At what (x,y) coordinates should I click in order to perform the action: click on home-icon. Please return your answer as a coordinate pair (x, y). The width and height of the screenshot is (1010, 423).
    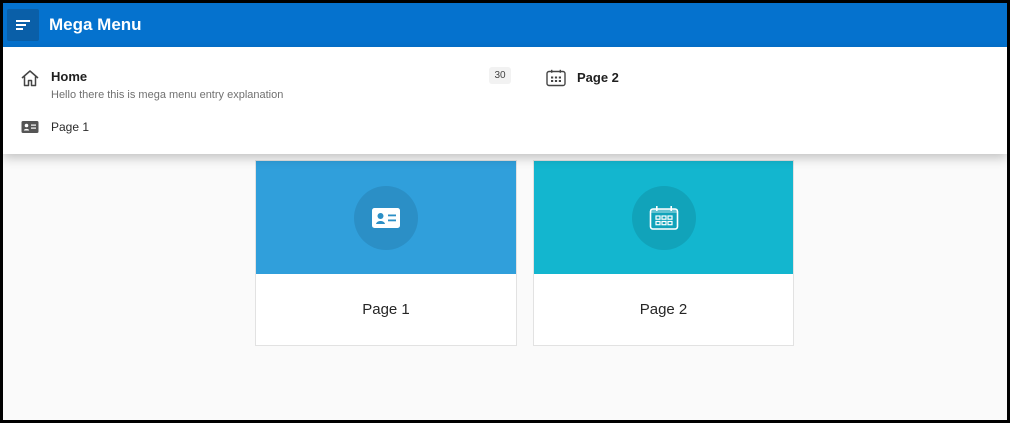
    Looking at the image, I should click on (30, 78).